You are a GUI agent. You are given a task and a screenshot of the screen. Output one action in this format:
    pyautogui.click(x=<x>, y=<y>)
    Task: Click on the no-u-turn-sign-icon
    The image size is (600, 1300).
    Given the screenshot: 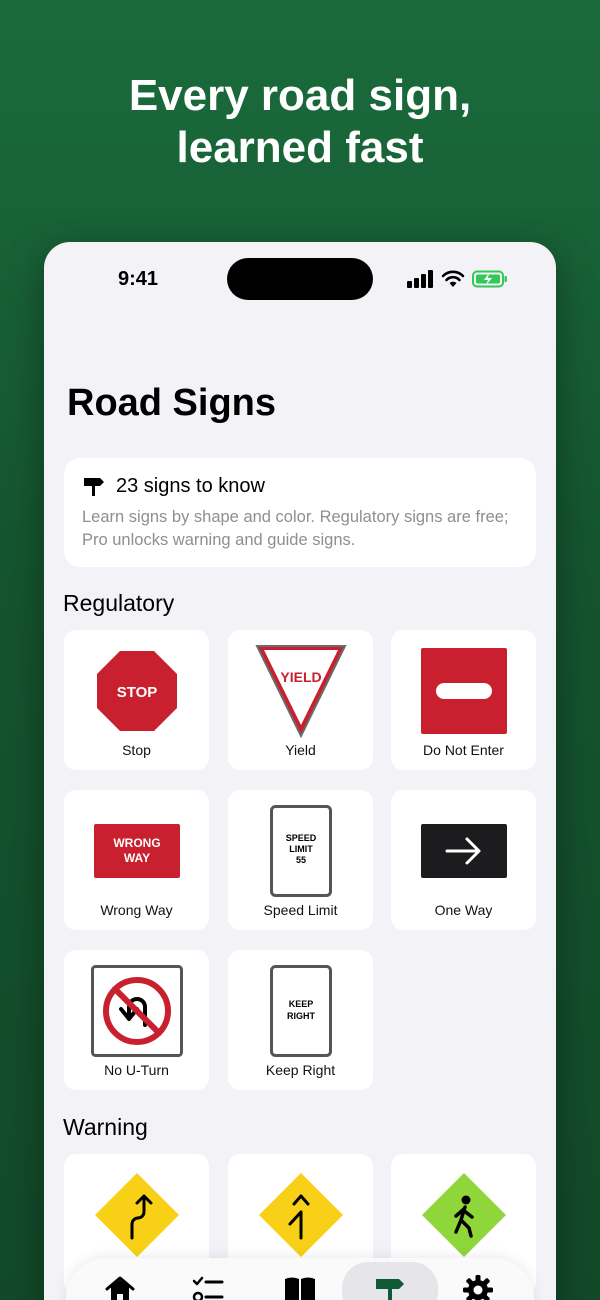 What is the action you would take?
    pyautogui.click(x=136, y=1011)
    